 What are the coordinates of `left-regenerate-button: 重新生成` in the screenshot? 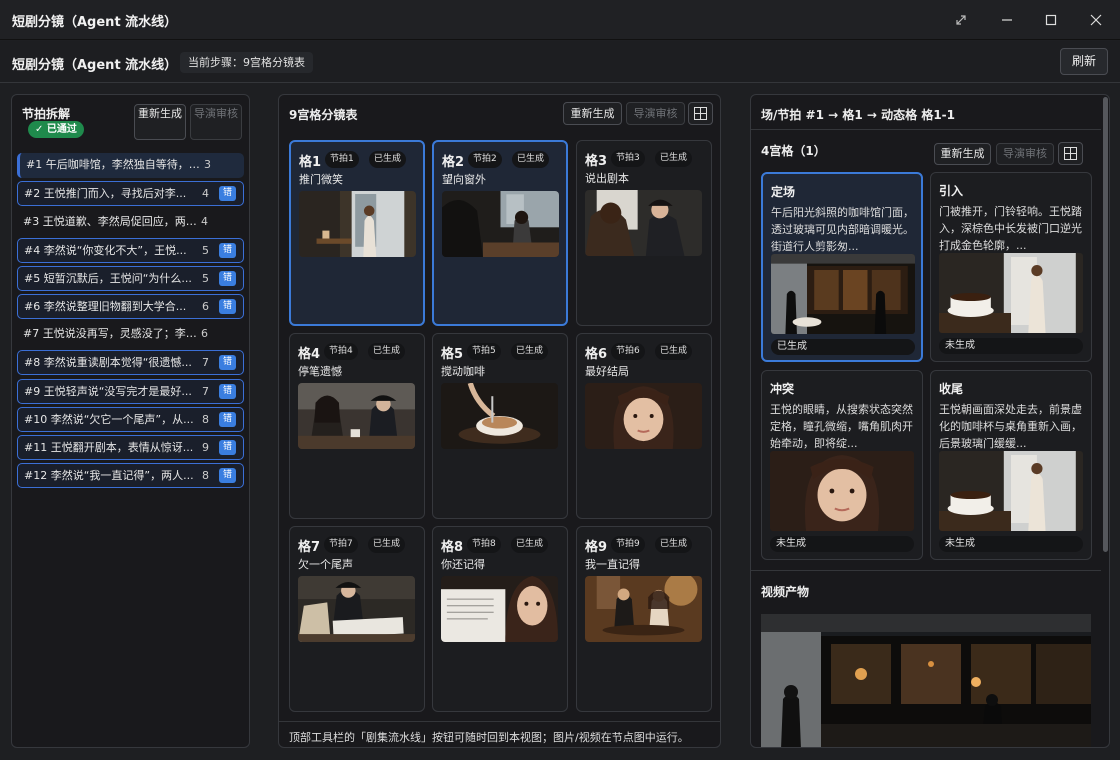 It's located at (160, 122).